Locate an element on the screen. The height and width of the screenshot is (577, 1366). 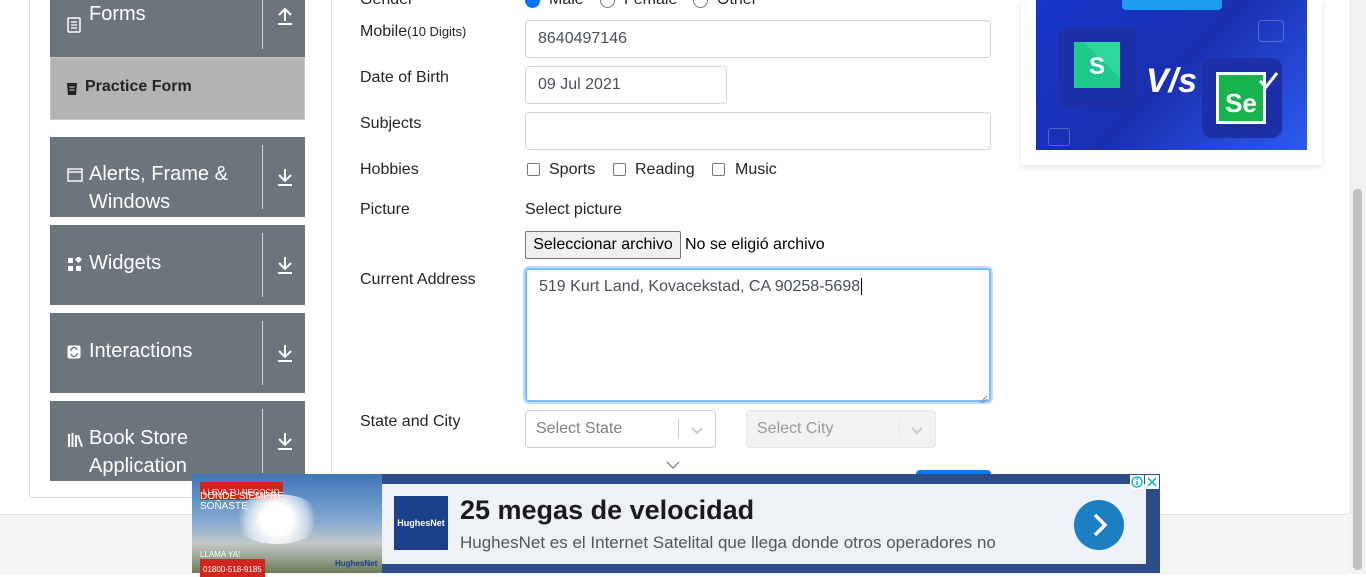
select-picture-label: Select picture is located at coordinates (573, 209).